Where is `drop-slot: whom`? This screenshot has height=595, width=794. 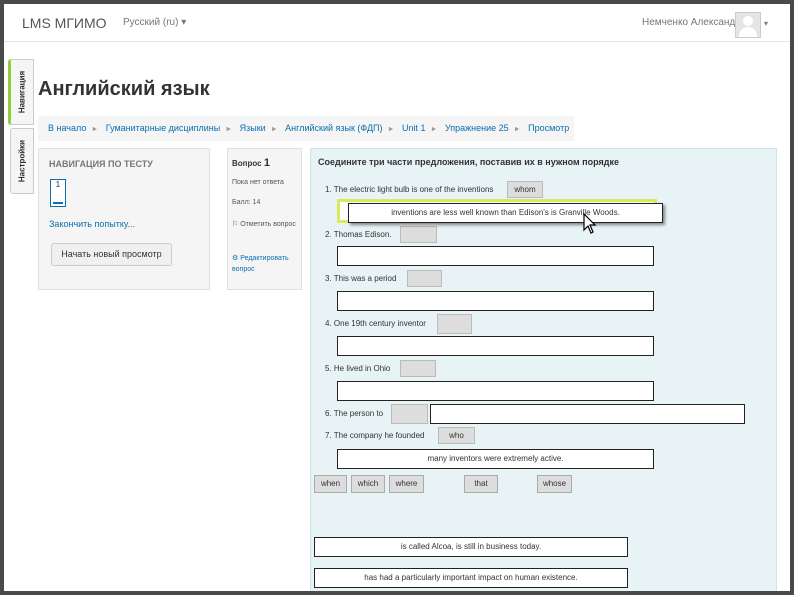 drop-slot: whom is located at coordinates (525, 189).